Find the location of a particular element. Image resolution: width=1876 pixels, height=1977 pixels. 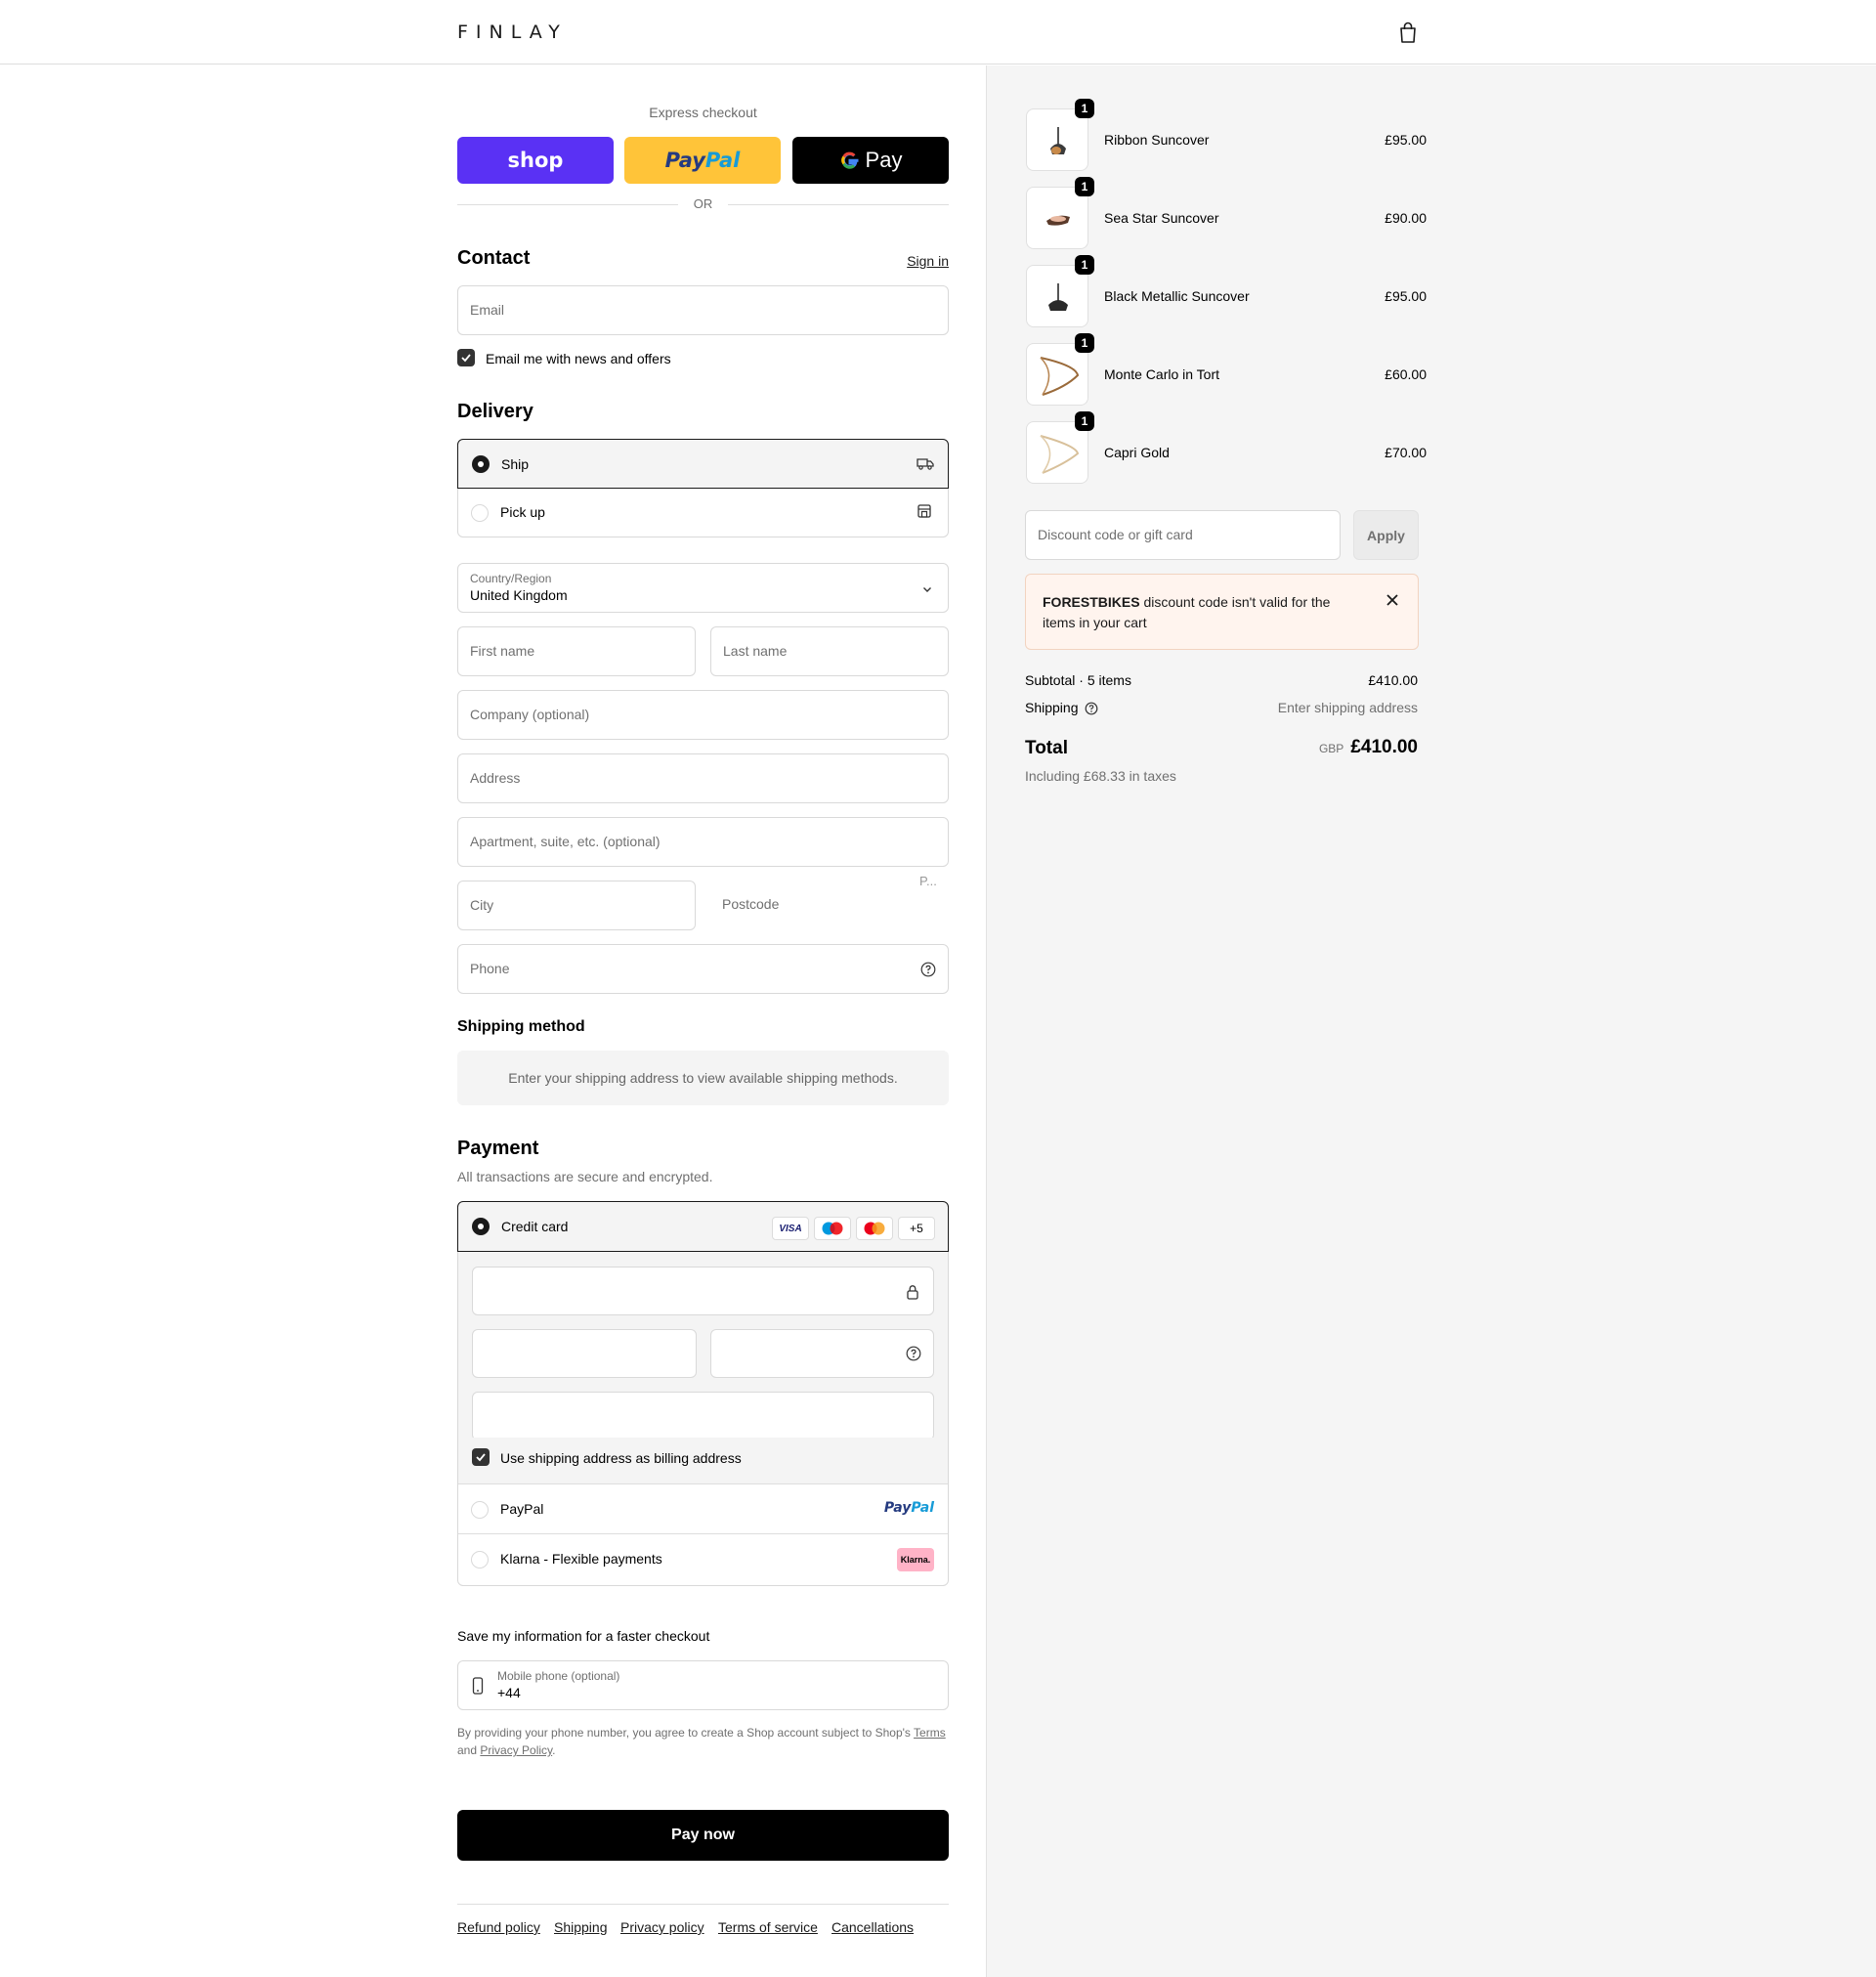

footer-link-cancellations: Cancellations is located at coordinates (872, 1927).